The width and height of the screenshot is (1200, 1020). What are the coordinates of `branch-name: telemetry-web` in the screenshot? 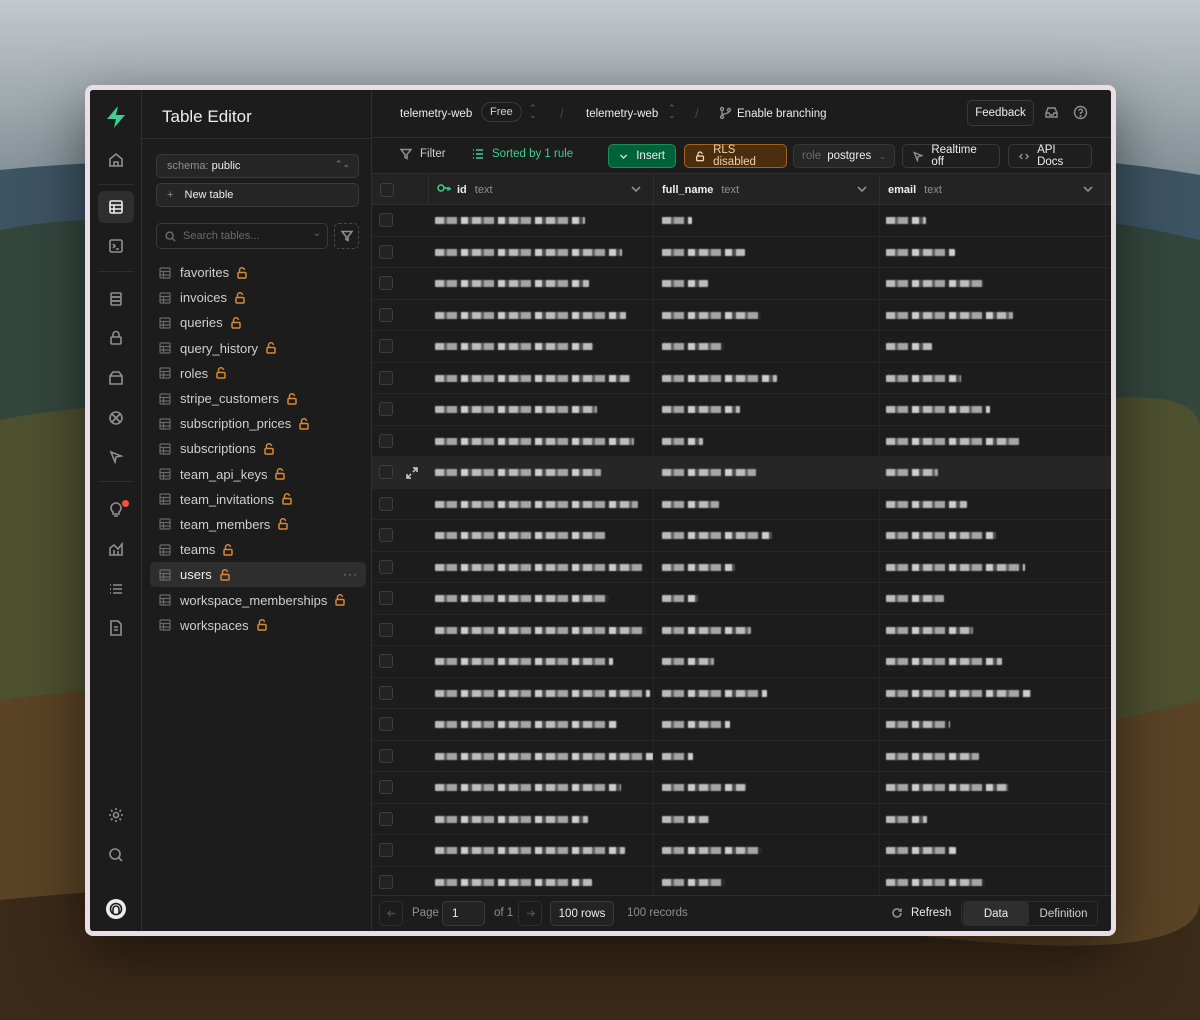 It's located at (622, 114).